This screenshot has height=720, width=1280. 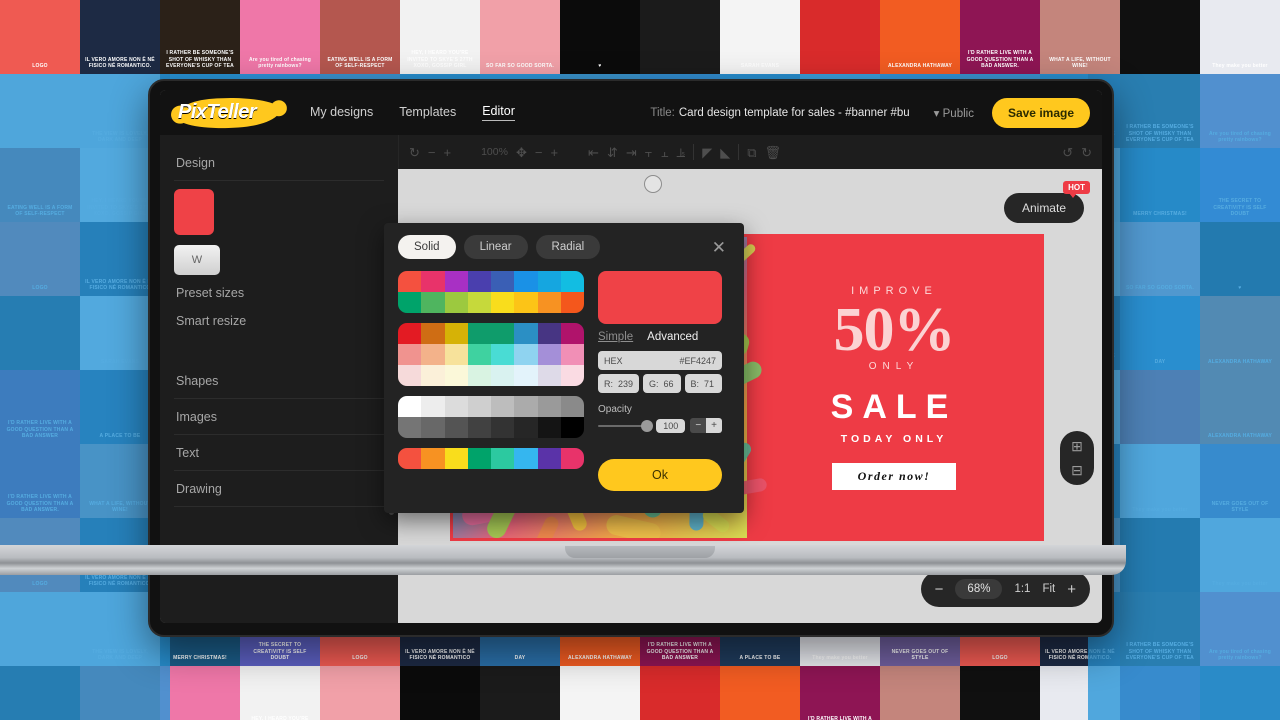 I want to click on bring-to-front-icon: ⊞, so click(x=1077, y=446).